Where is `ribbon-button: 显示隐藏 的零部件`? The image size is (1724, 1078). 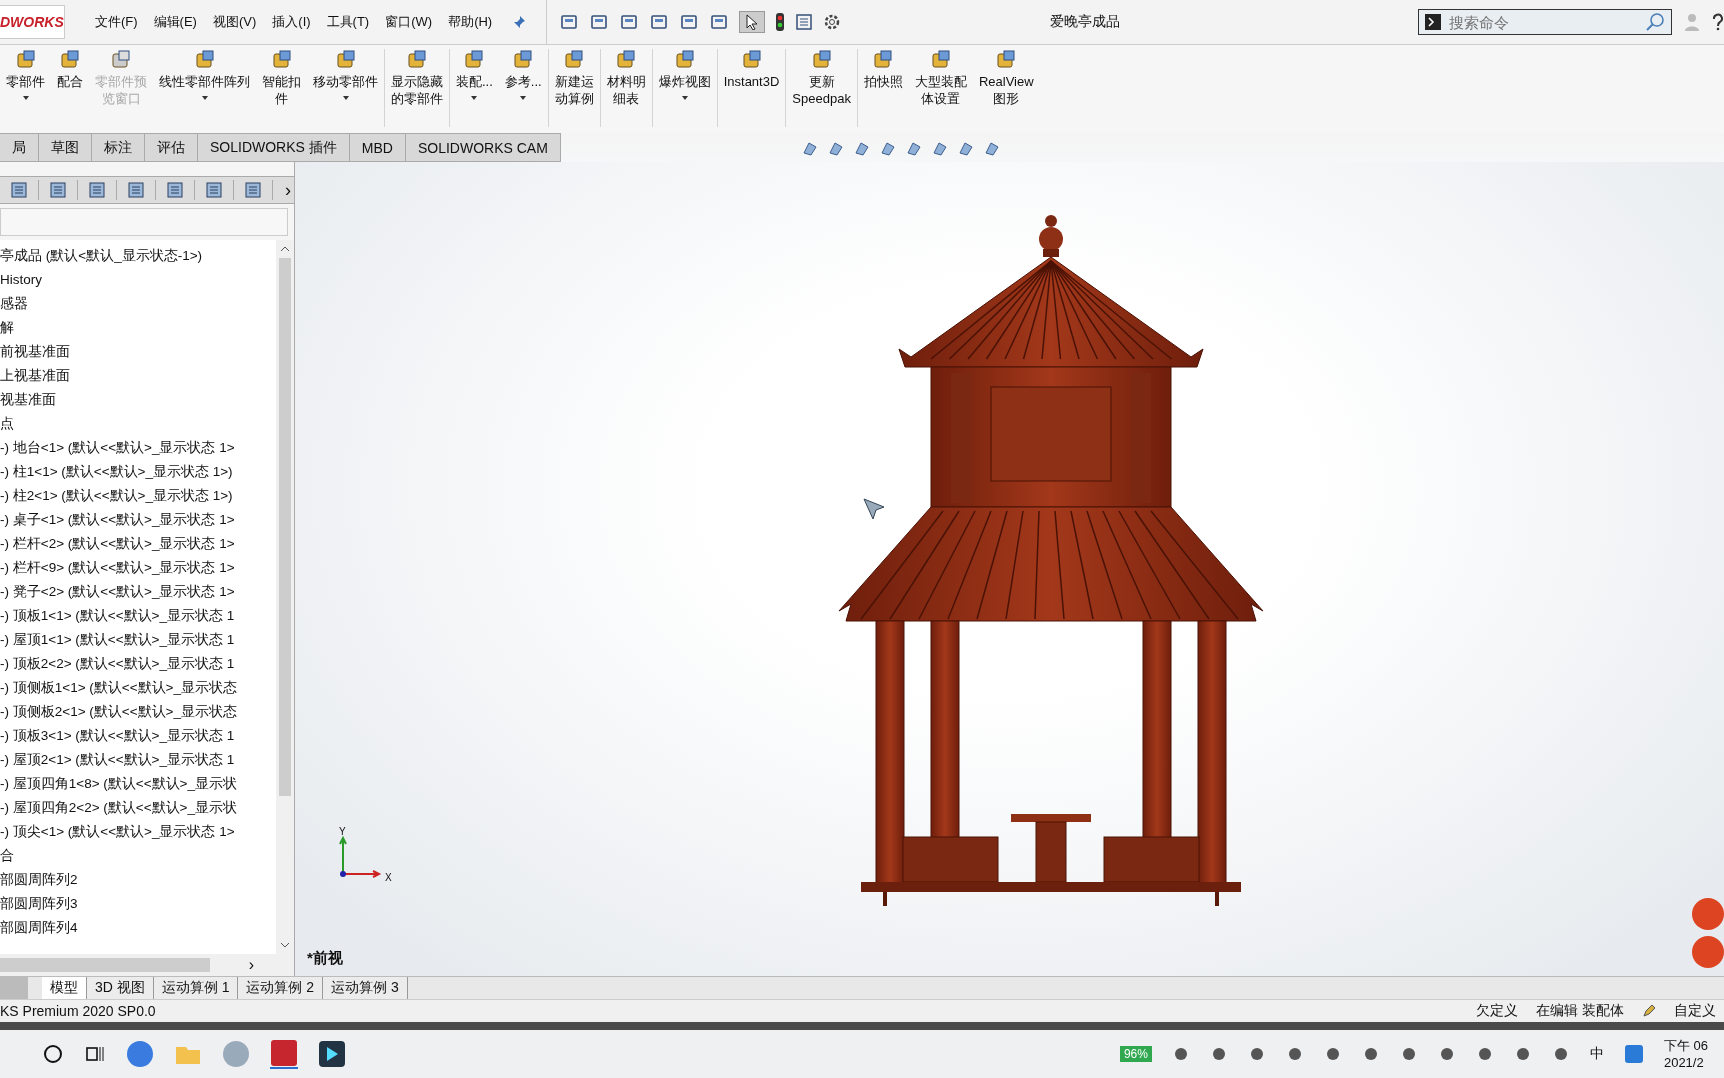 ribbon-button: 显示隐藏 的零部件 is located at coordinates (417, 88).